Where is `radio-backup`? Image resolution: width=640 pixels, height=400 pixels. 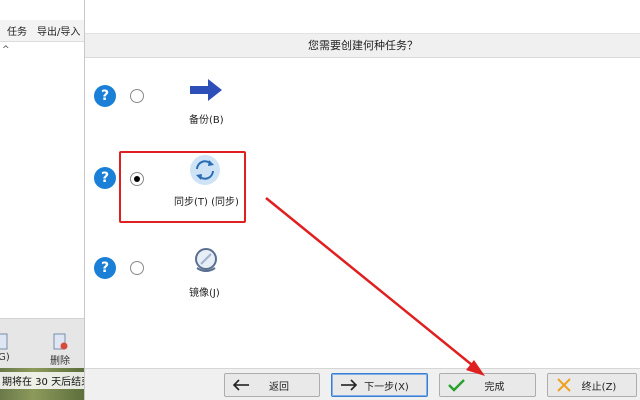
radio-backup is located at coordinates (137, 96).